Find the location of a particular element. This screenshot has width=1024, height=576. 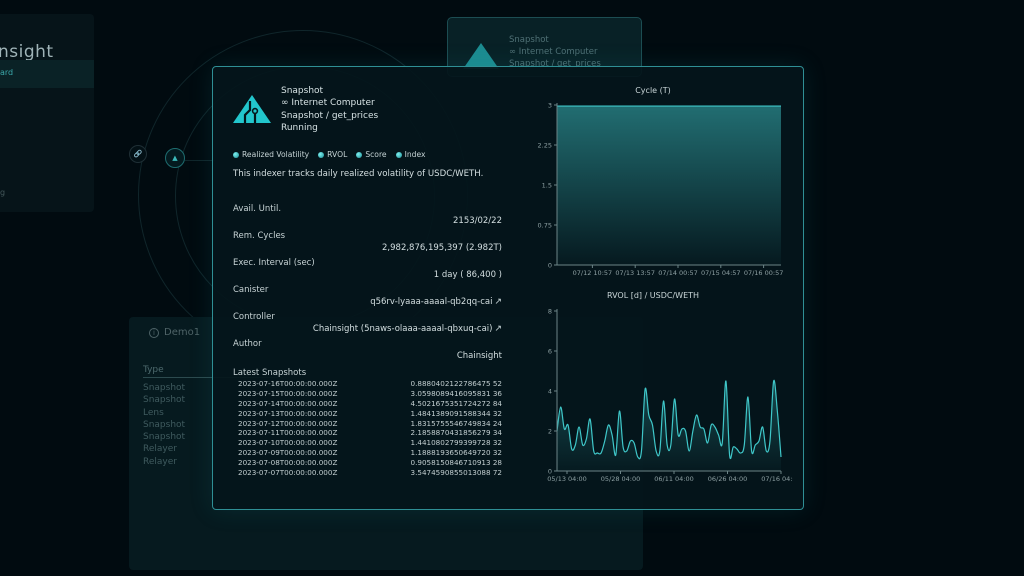

area-fill is located at coordinates (669, 185).